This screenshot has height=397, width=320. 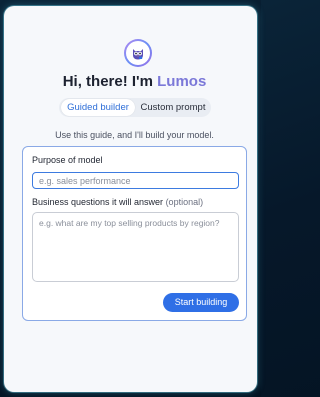 I want to click on questions-textarea, so click(x=135, y=247).